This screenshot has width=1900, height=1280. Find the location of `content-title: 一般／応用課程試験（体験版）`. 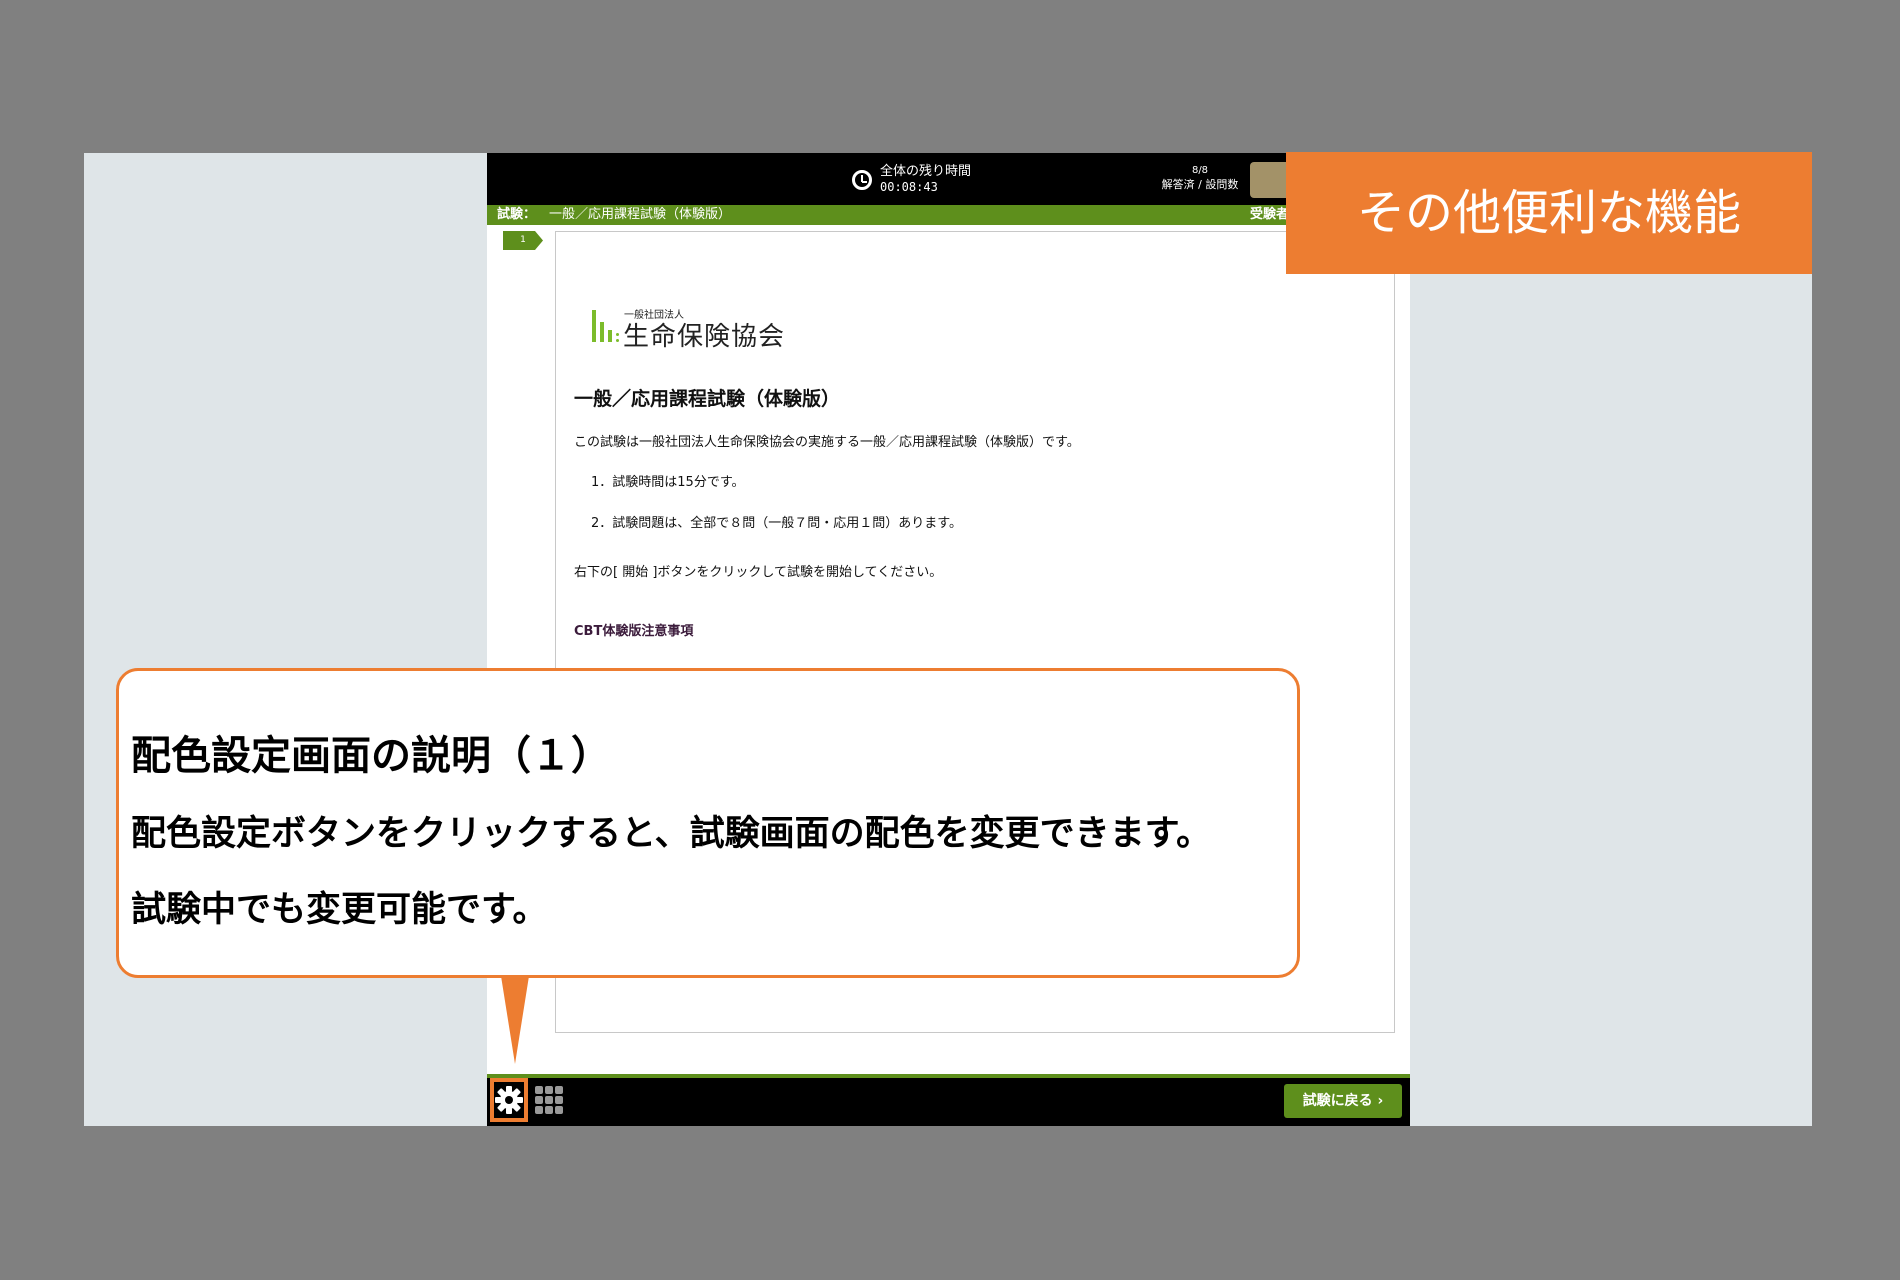

content-title: 一般／応用課程試験（体験版） is located at coordinates (707, 399).